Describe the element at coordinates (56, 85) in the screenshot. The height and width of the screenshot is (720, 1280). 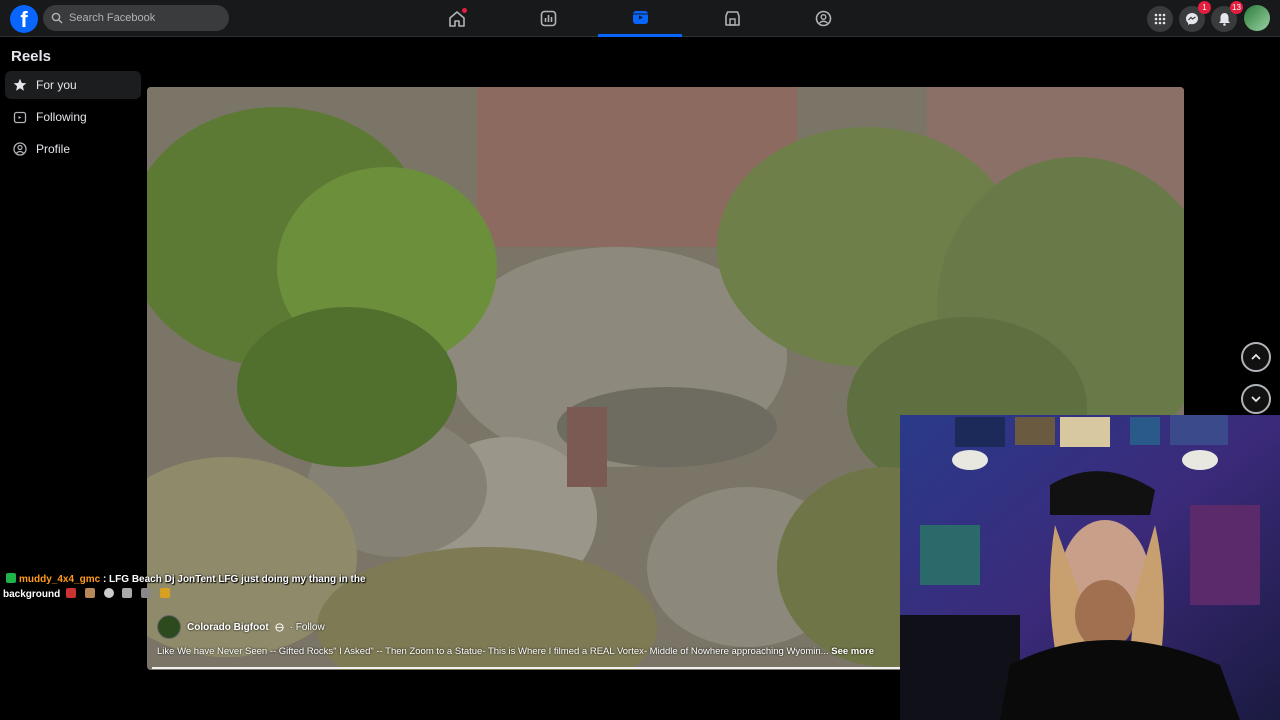
I see `sidebar-item-label: For you` at that location.